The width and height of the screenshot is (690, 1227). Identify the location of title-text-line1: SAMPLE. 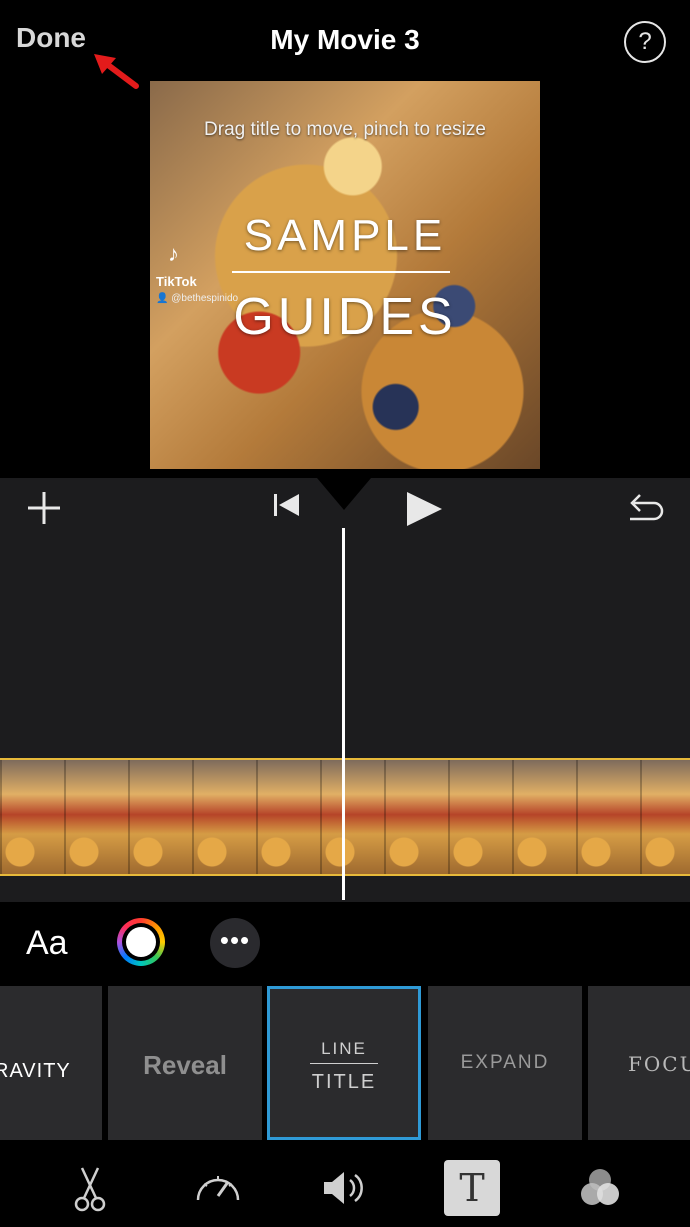
(345, 236).